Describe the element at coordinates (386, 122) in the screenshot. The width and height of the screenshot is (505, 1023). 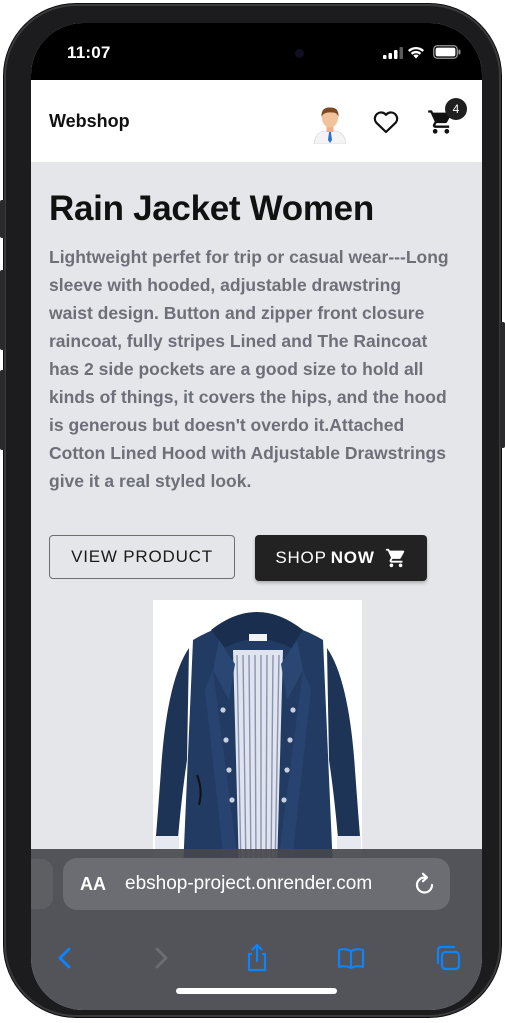
I see `heart-icon` at that location.